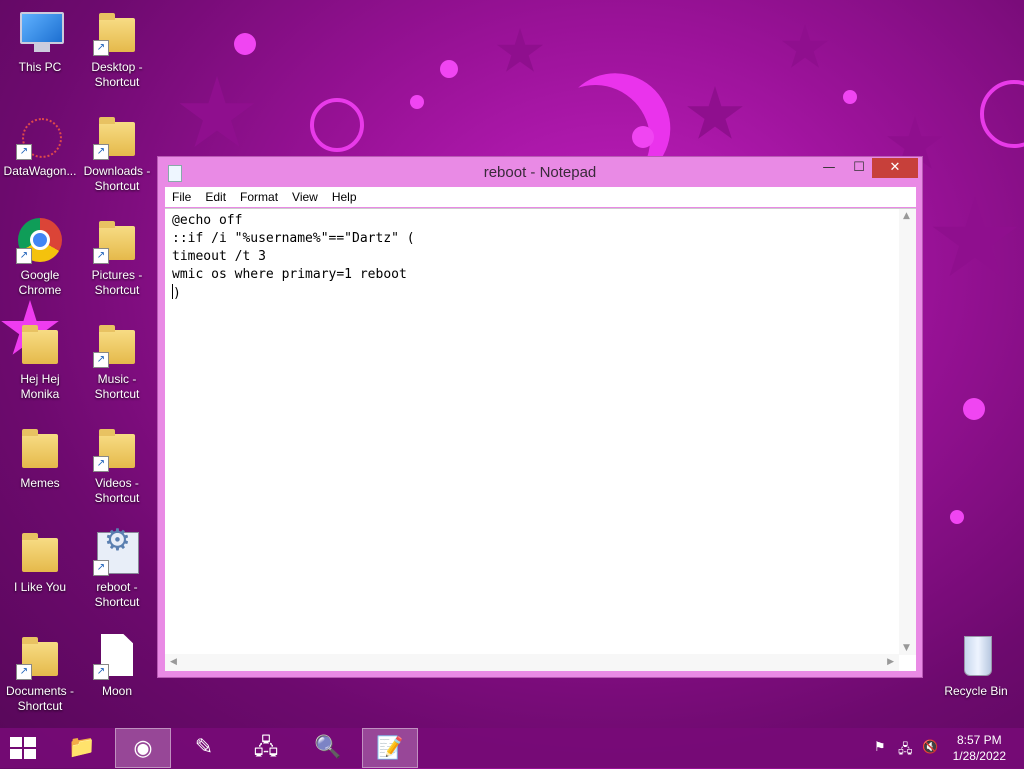 The image size is (1024, 769). What do you see at coordinates (117, 569) in the screenshot?
I see `desktop-icon-reboot-shortcut: ↗ reboot - Shortcut` at bounding box center [117, 569].